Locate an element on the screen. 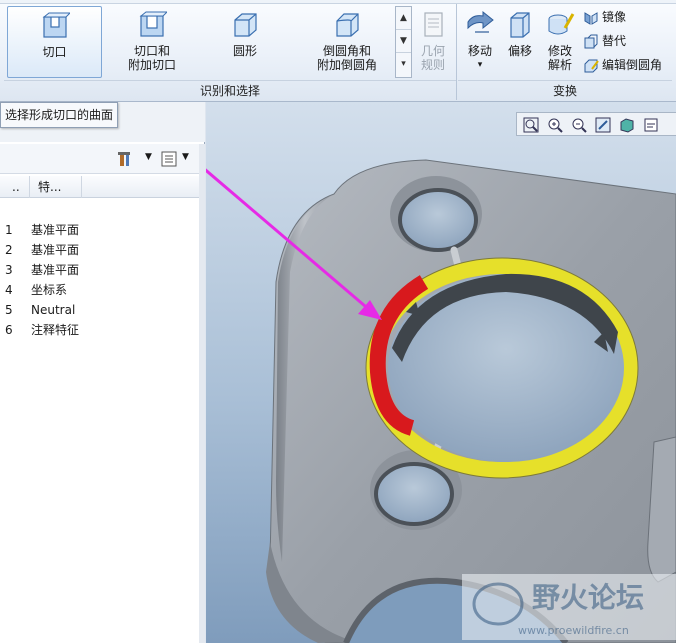  tree-row-number: 5 is located at coordinates (9, 310).